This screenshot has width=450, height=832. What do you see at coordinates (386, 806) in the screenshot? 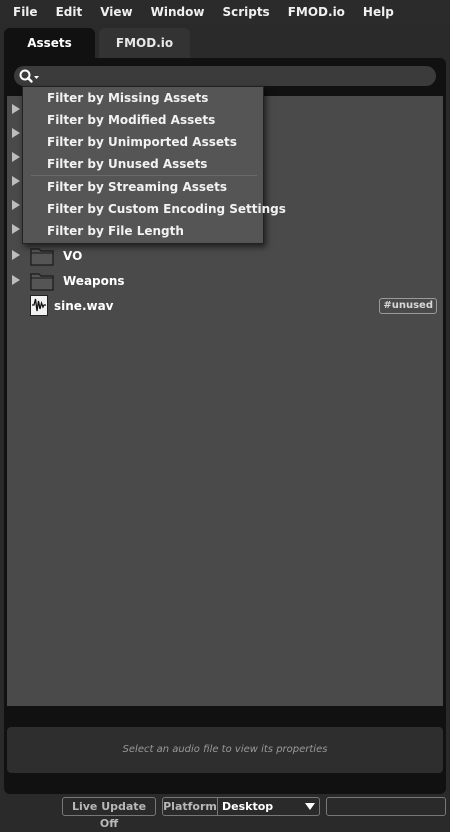
I see `status-field` at bounding box center [386, 806].